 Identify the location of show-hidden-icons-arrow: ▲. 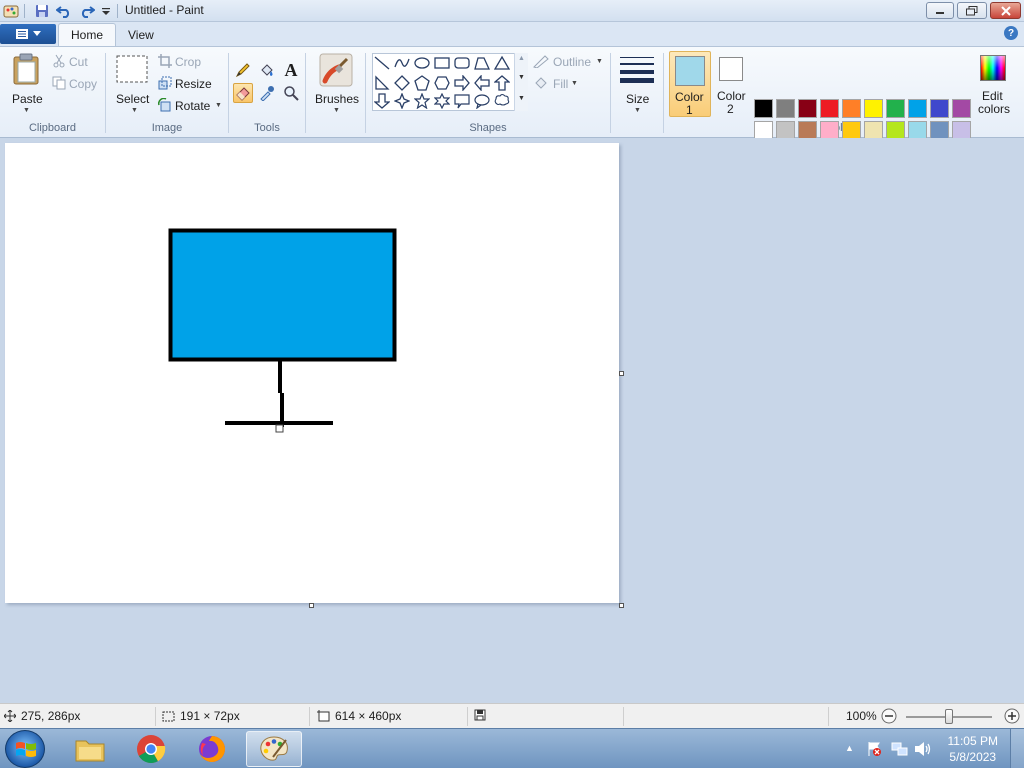
(849, 748).